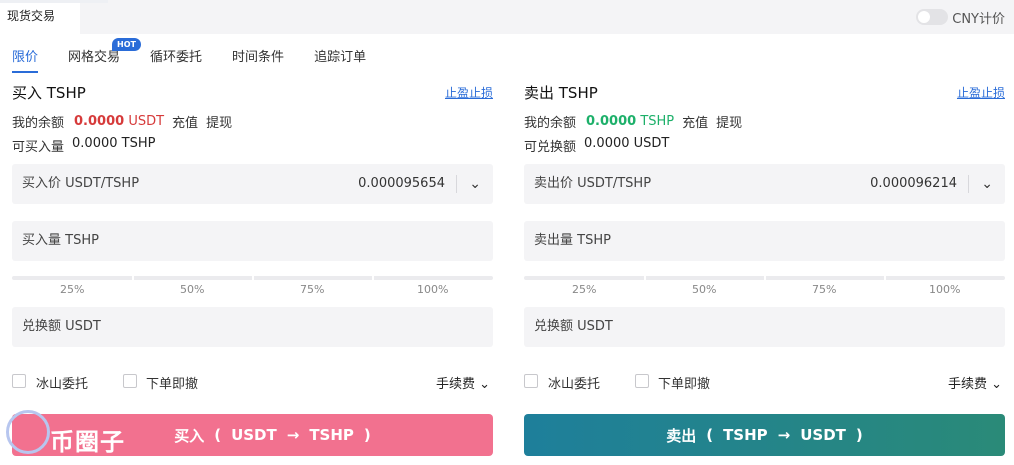  What do you see at coordinates (252, 241) in the screenshot?
I see `buy-amount-input: 买入量 TSHP` at bounding box center [252, 241].